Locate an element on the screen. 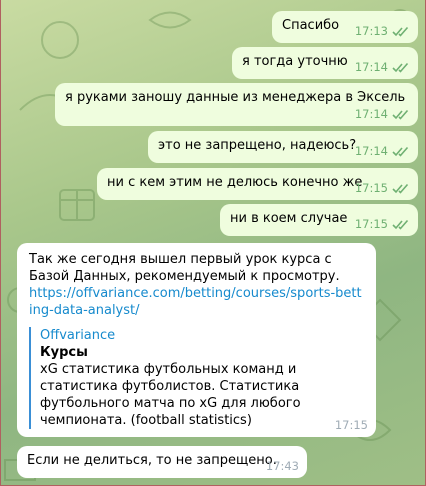 Image resolution: width=426 pixels, height=486 pixels. message-meta: 17:13 is located at coordinates (382, 31).